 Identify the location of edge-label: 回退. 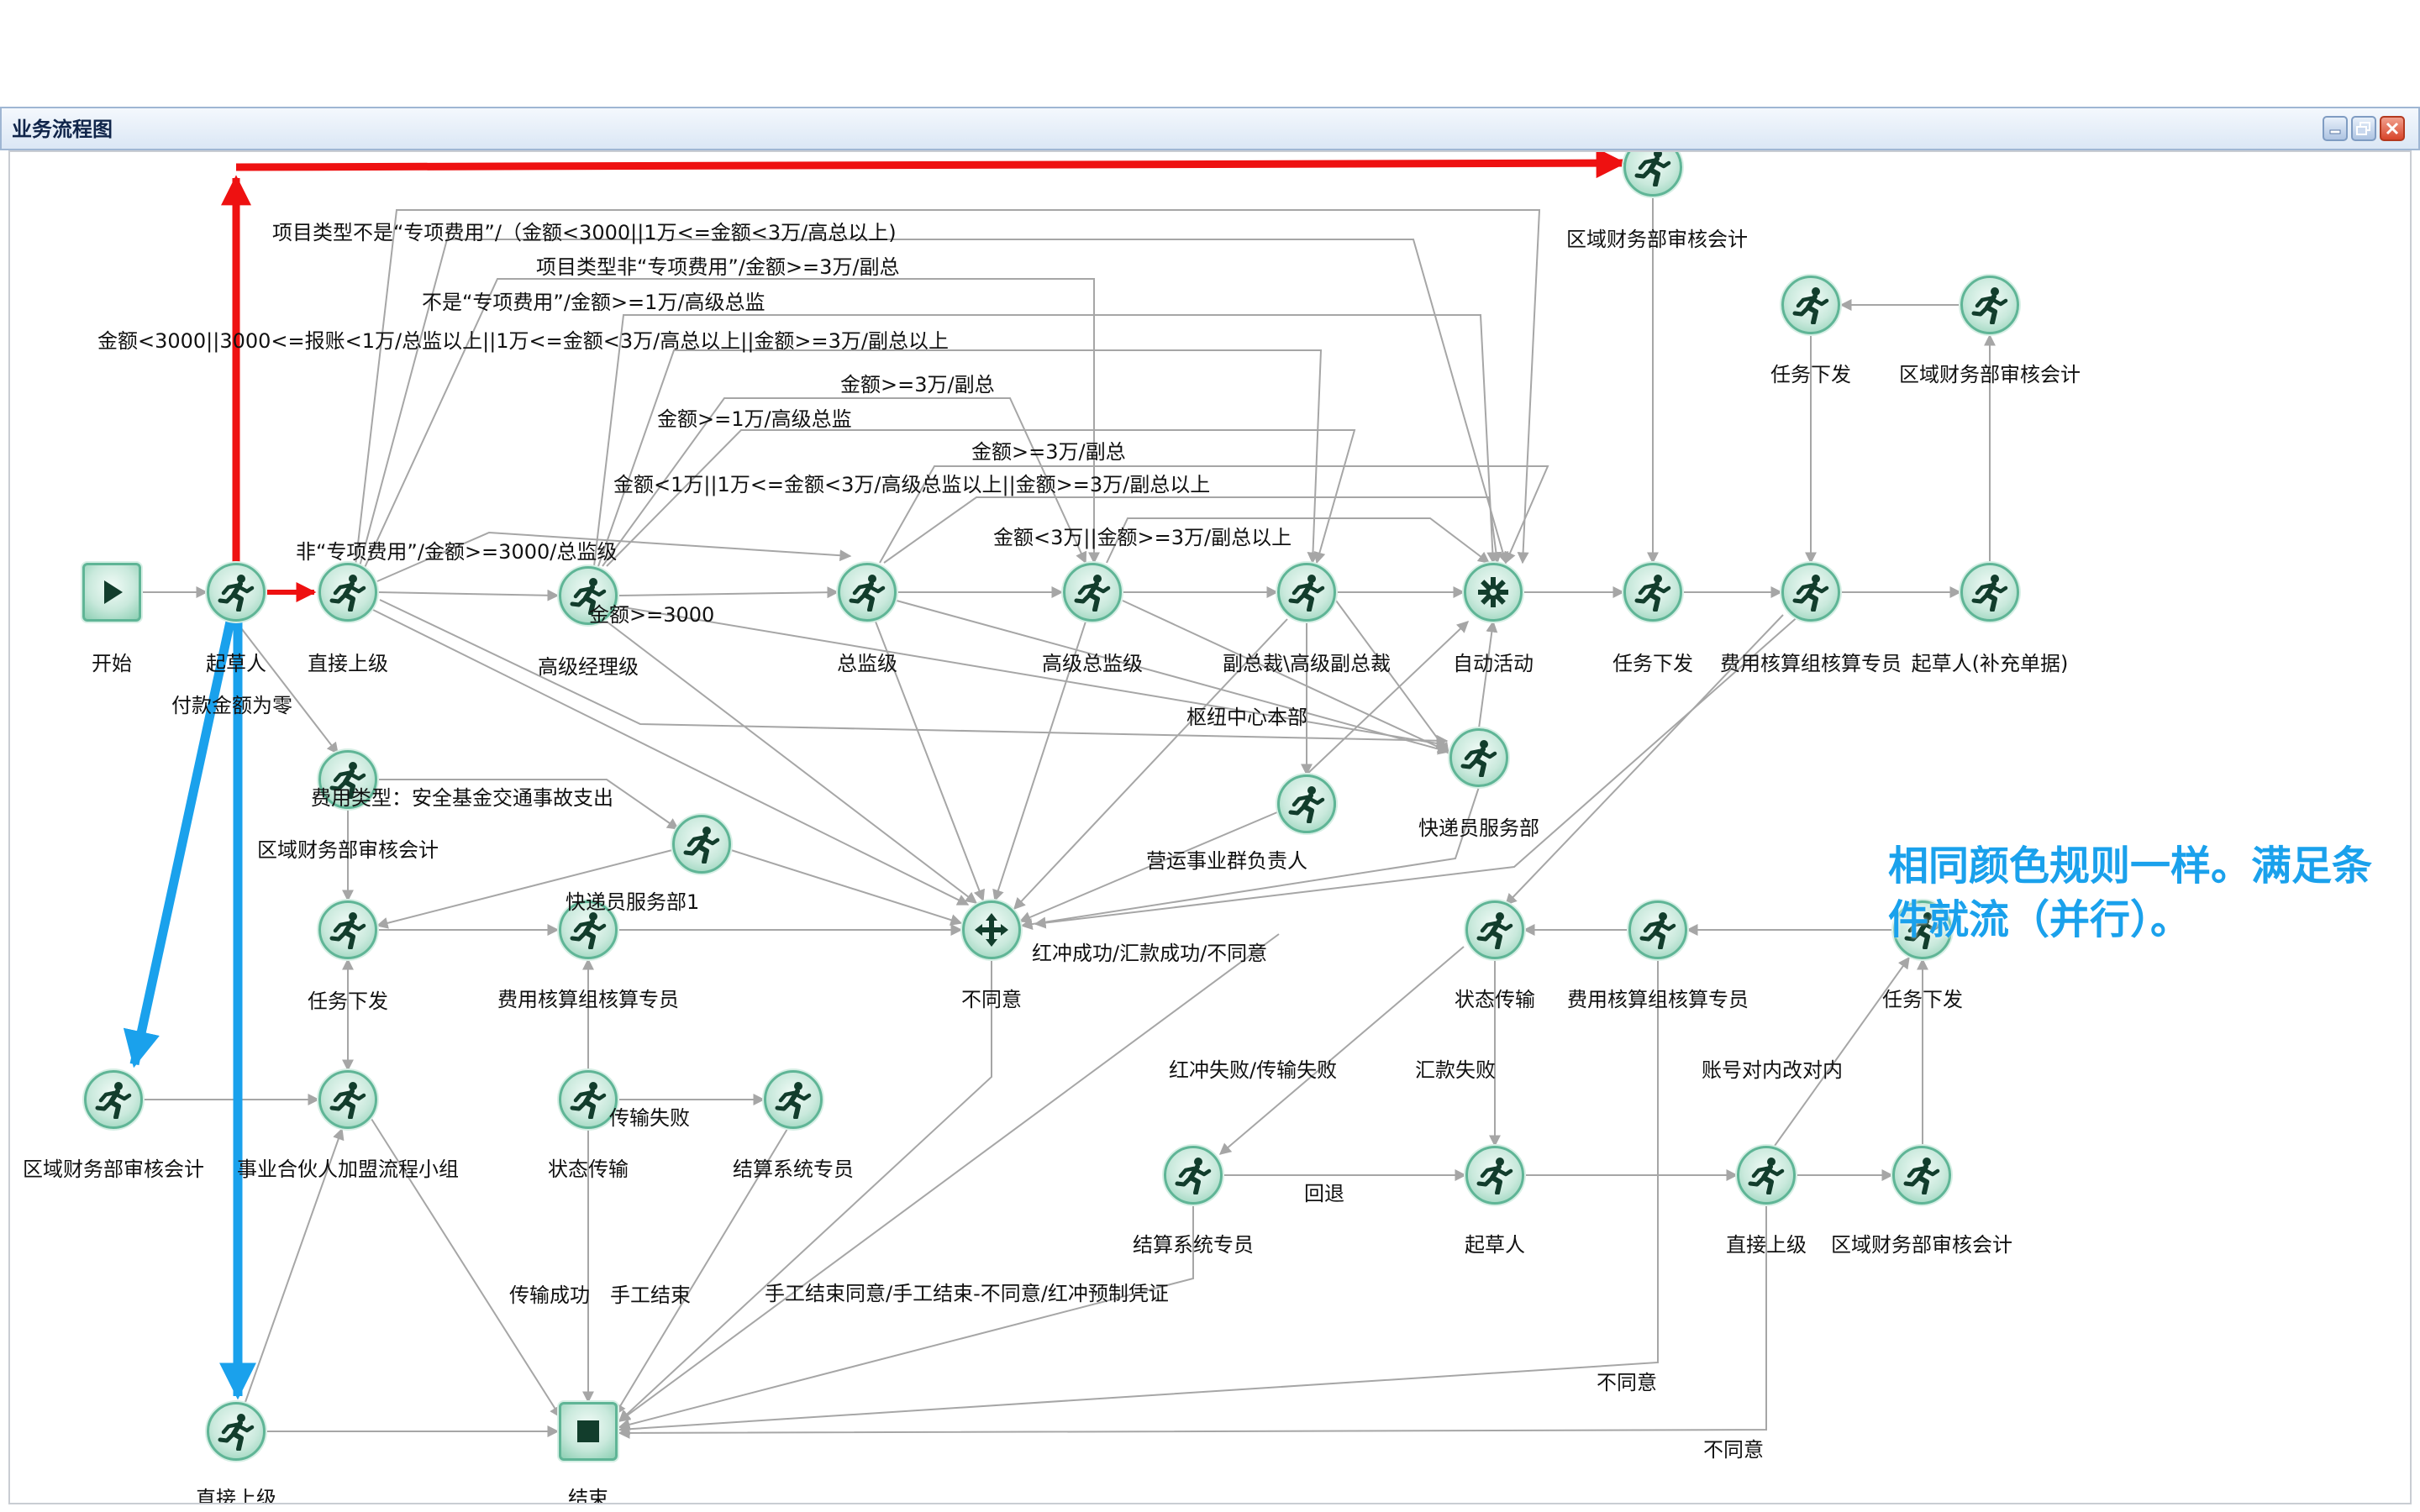
(1324, 1193).